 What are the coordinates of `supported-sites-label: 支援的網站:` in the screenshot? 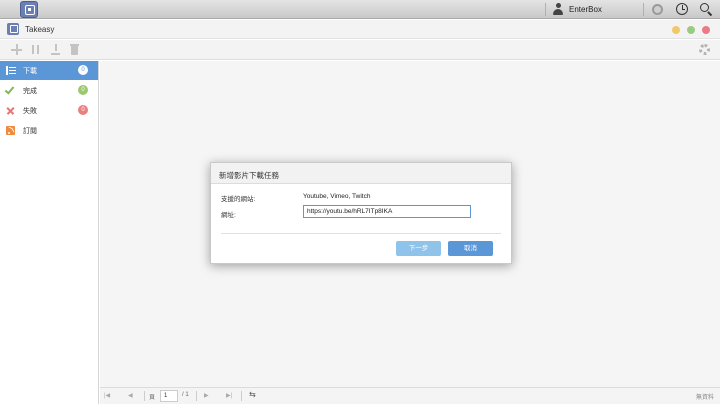 It's located at (238, 199).